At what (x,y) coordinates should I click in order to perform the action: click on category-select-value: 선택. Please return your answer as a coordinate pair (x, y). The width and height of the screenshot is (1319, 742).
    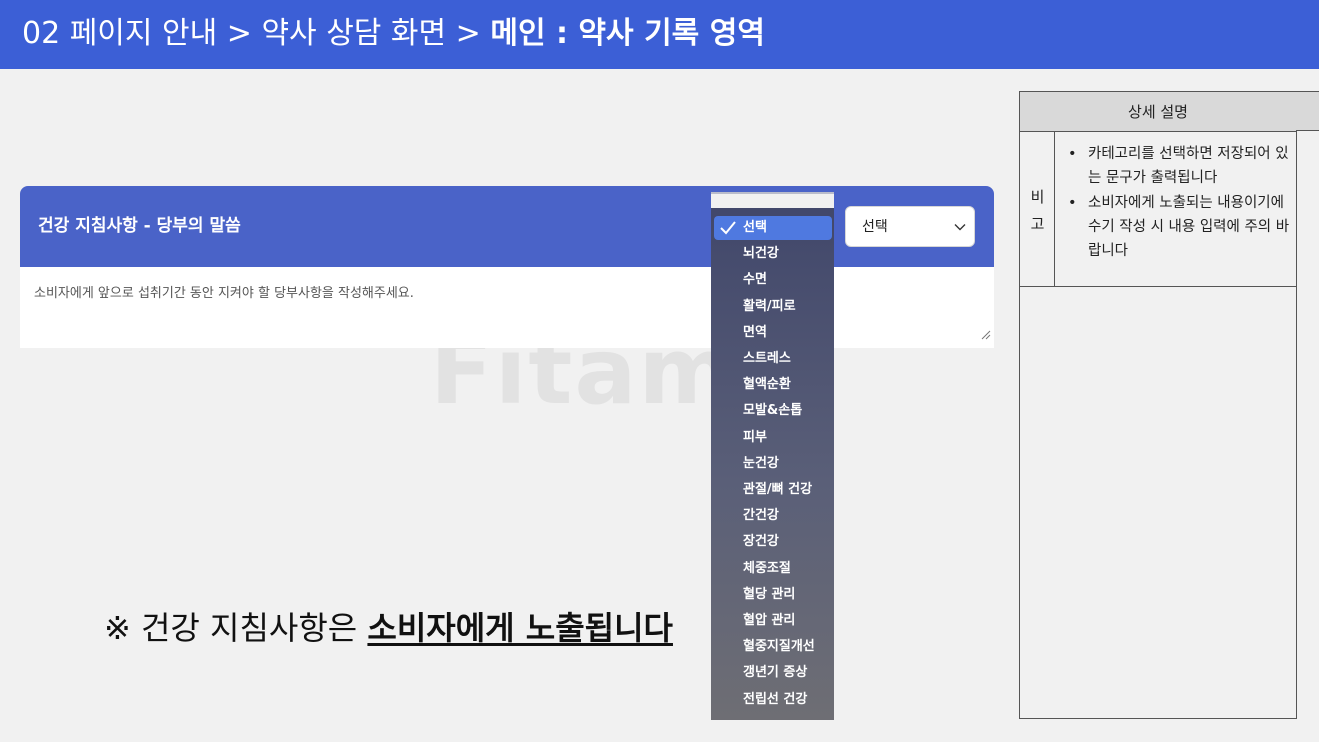
    Looking at the image, I should click on (875, 227).